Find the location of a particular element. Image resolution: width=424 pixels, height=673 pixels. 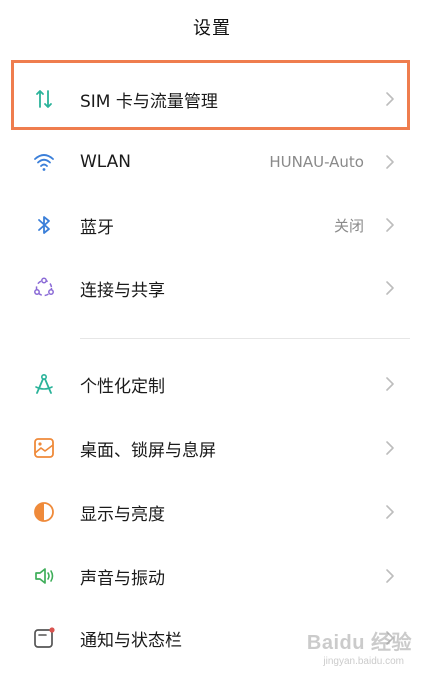

settings-item-value: HUNAU-Auto is located at coordinates (316, 162).